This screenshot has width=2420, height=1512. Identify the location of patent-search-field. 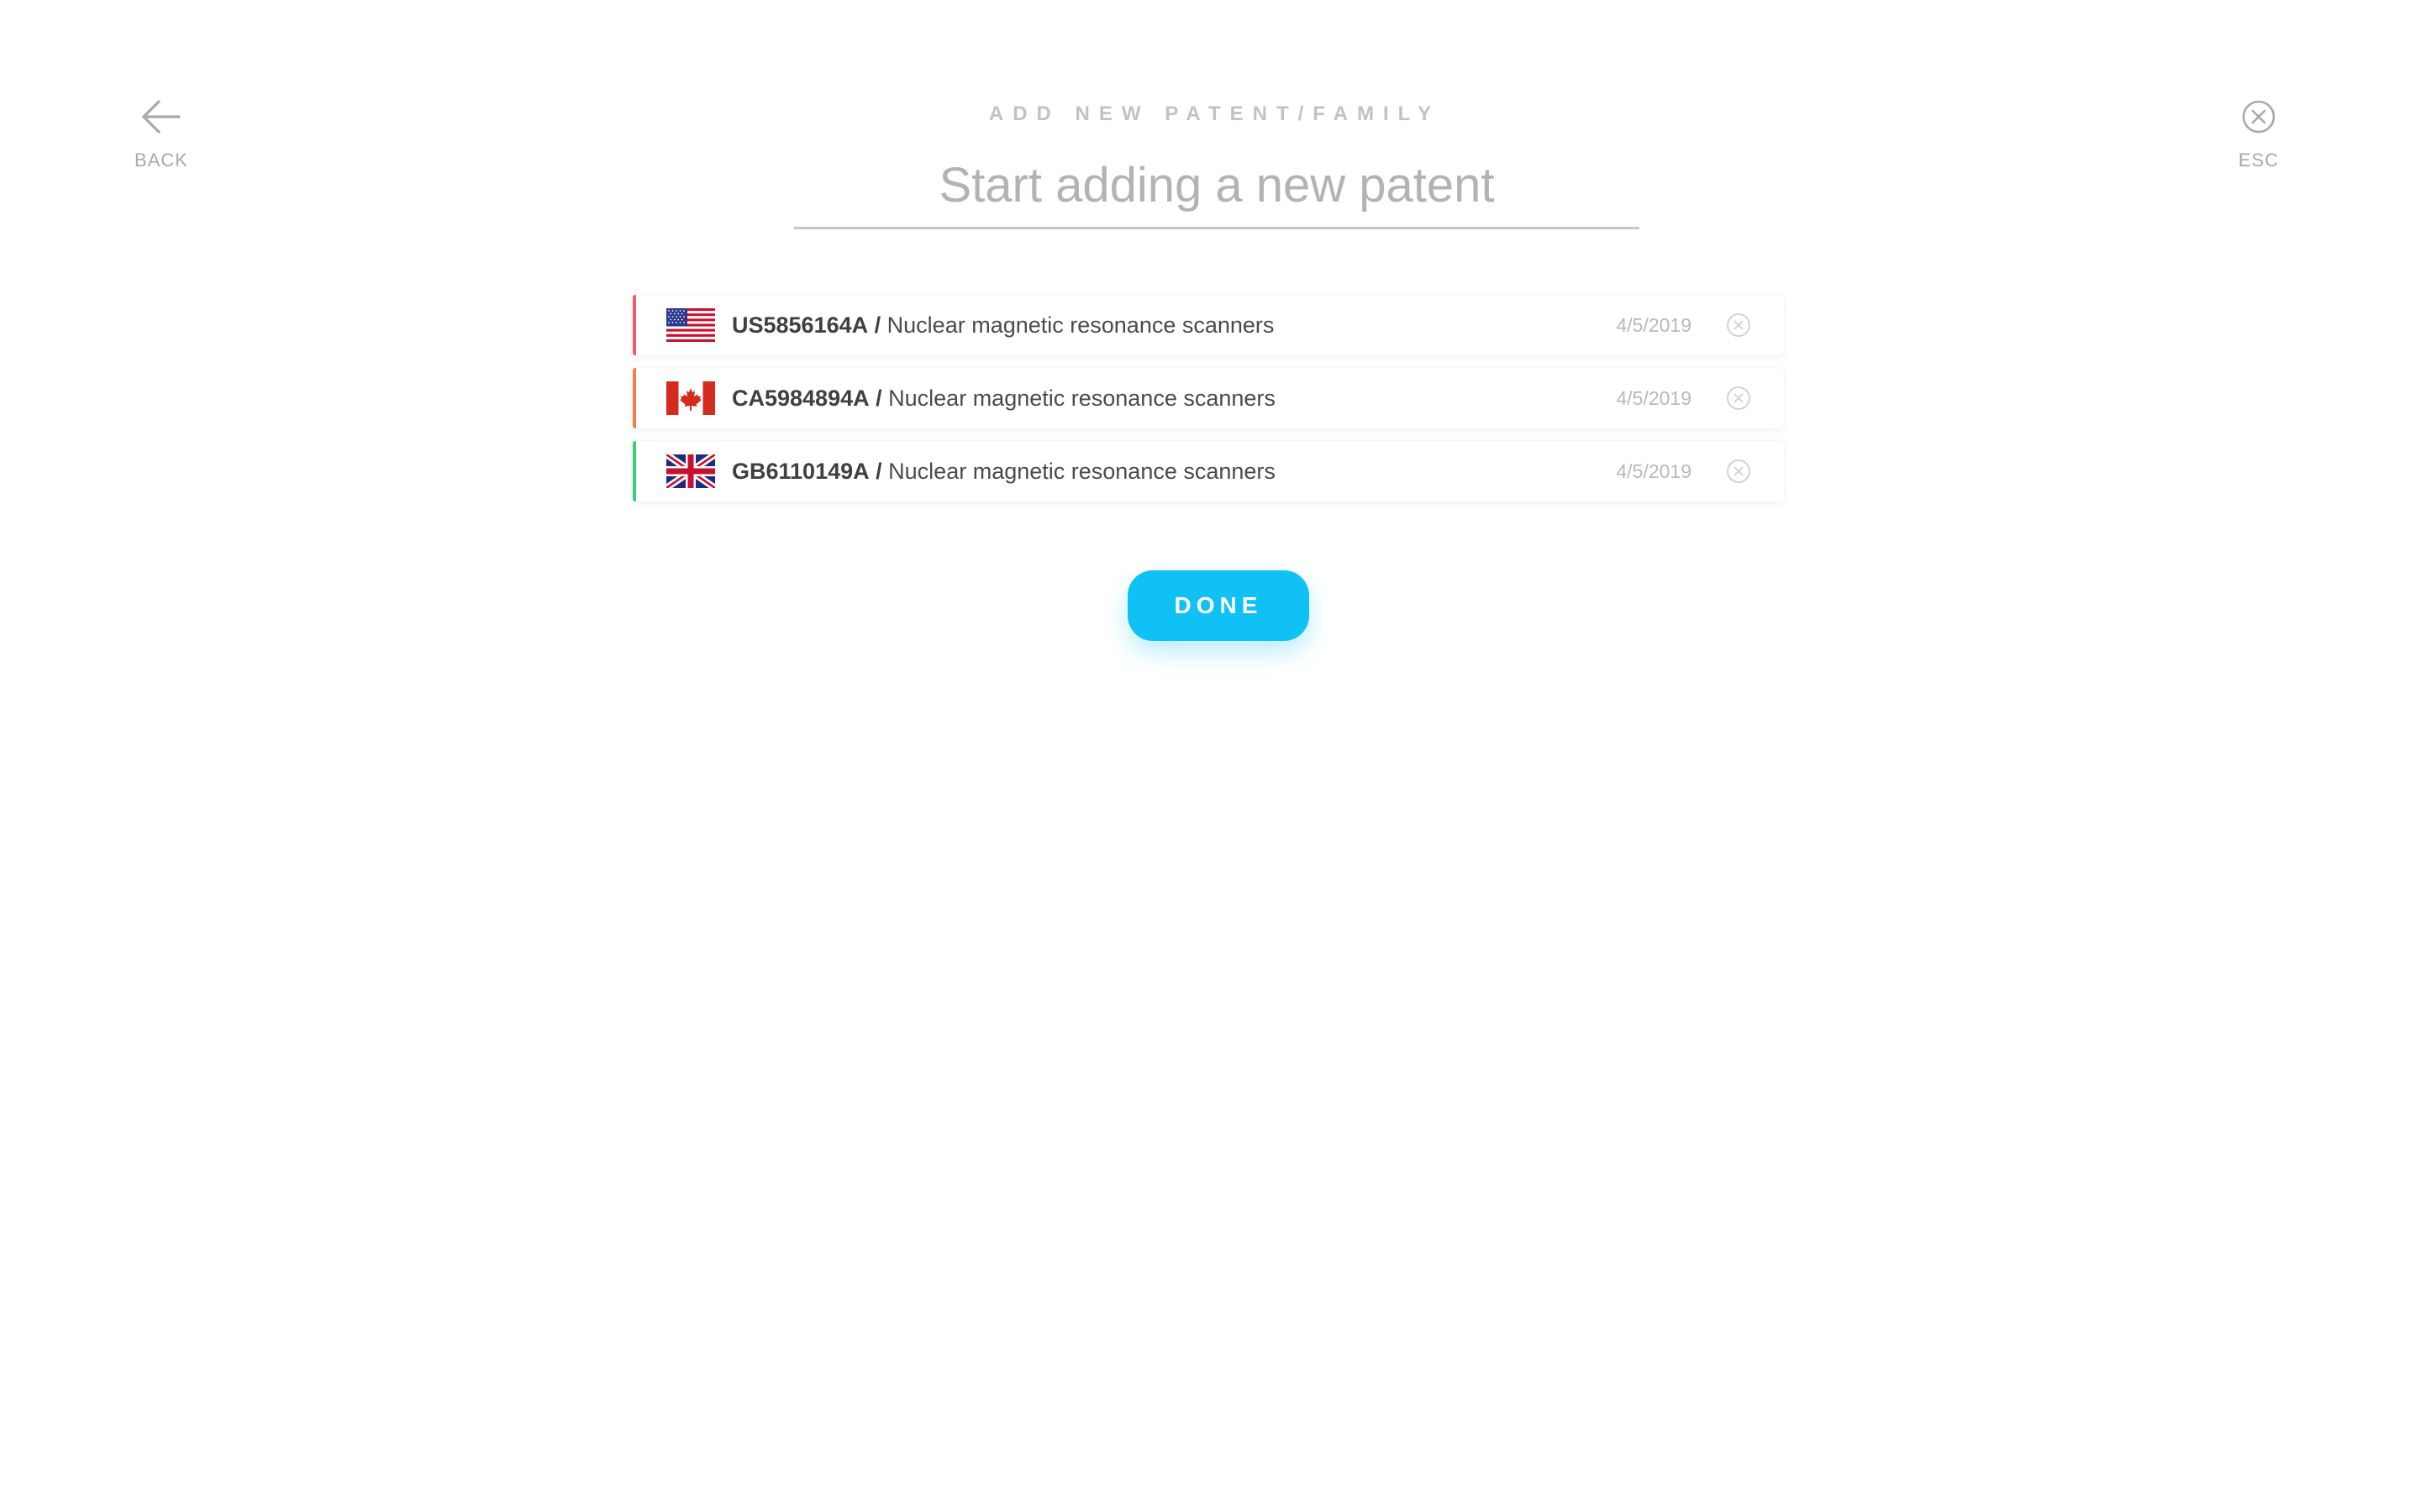
(1216, 186).